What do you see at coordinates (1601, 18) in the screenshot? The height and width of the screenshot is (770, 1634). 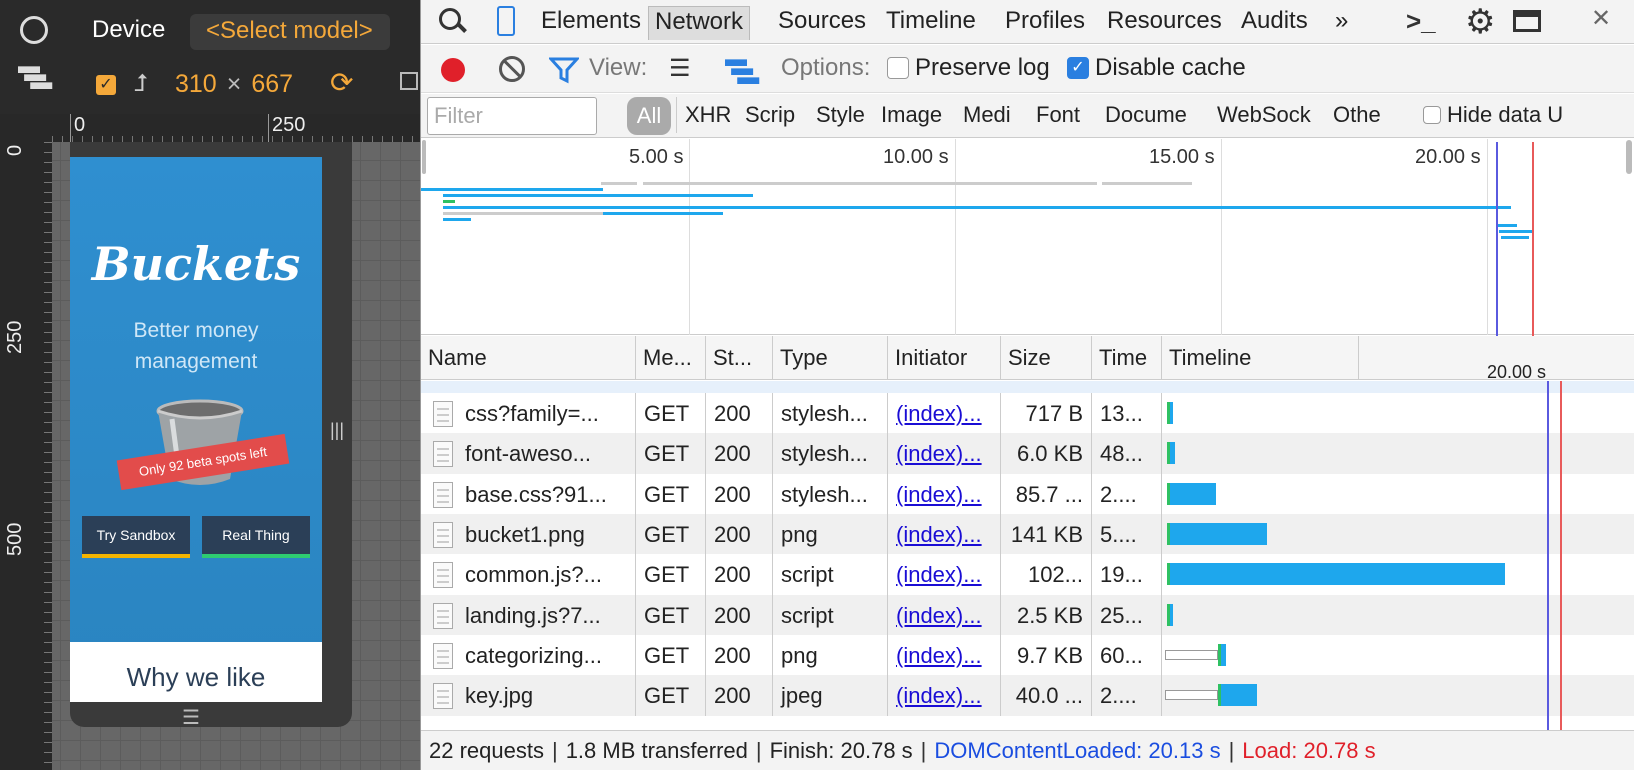 I see `close-icon: ✕` at bounding box center [1601, 18].